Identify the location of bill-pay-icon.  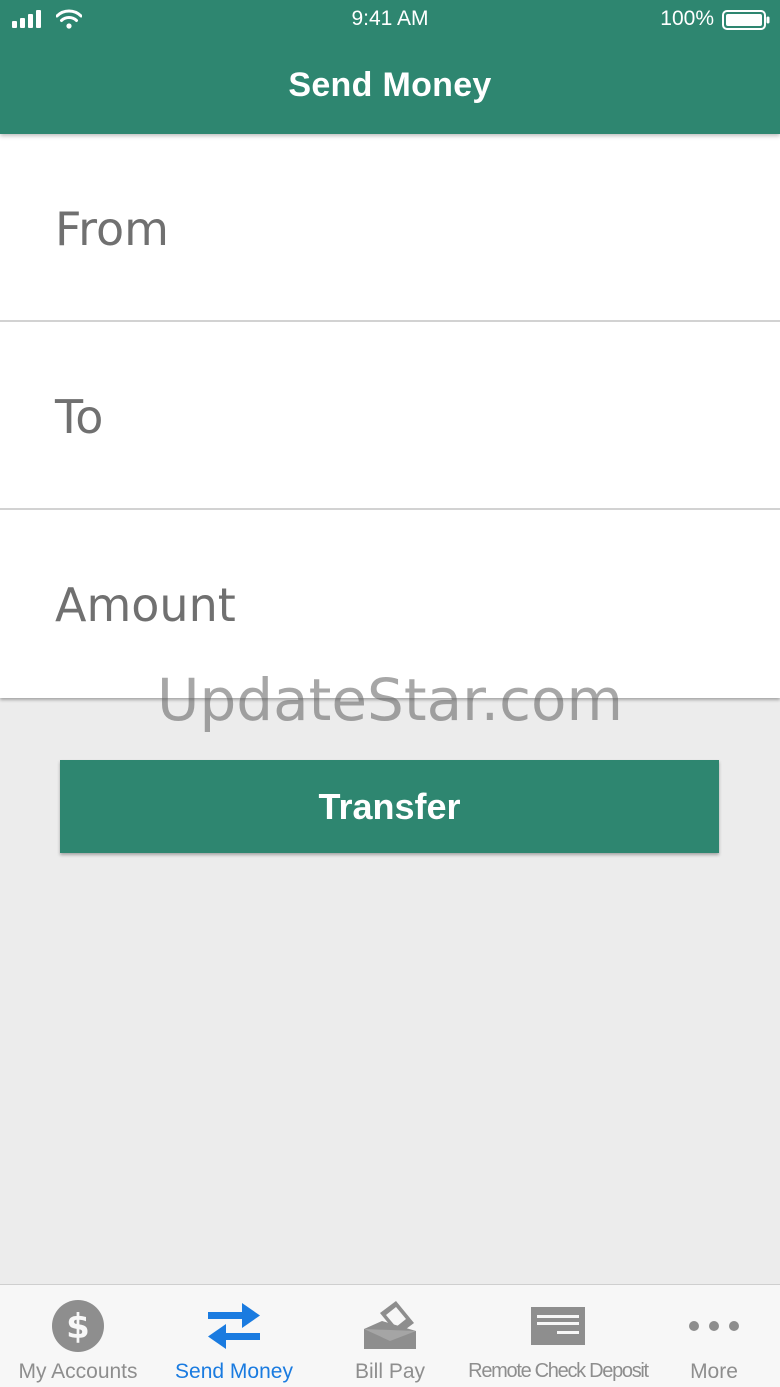
(390, 1325).